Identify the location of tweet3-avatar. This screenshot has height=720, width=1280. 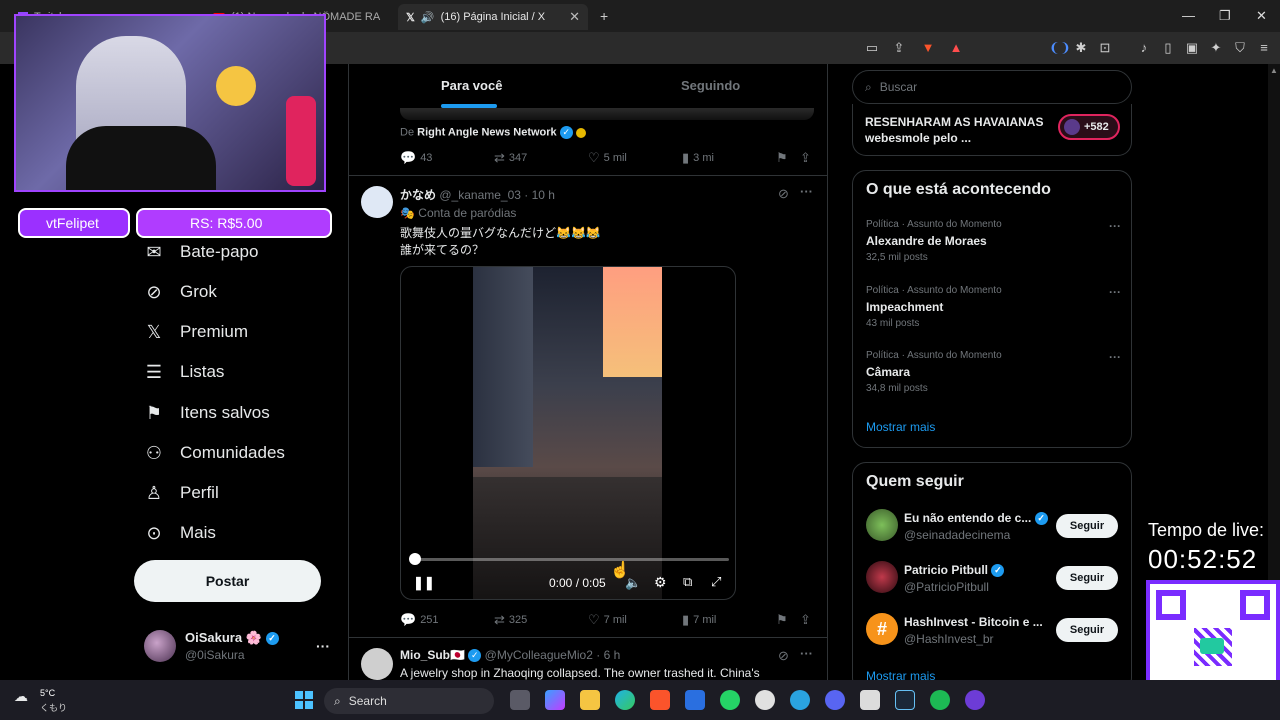
(377, 664).